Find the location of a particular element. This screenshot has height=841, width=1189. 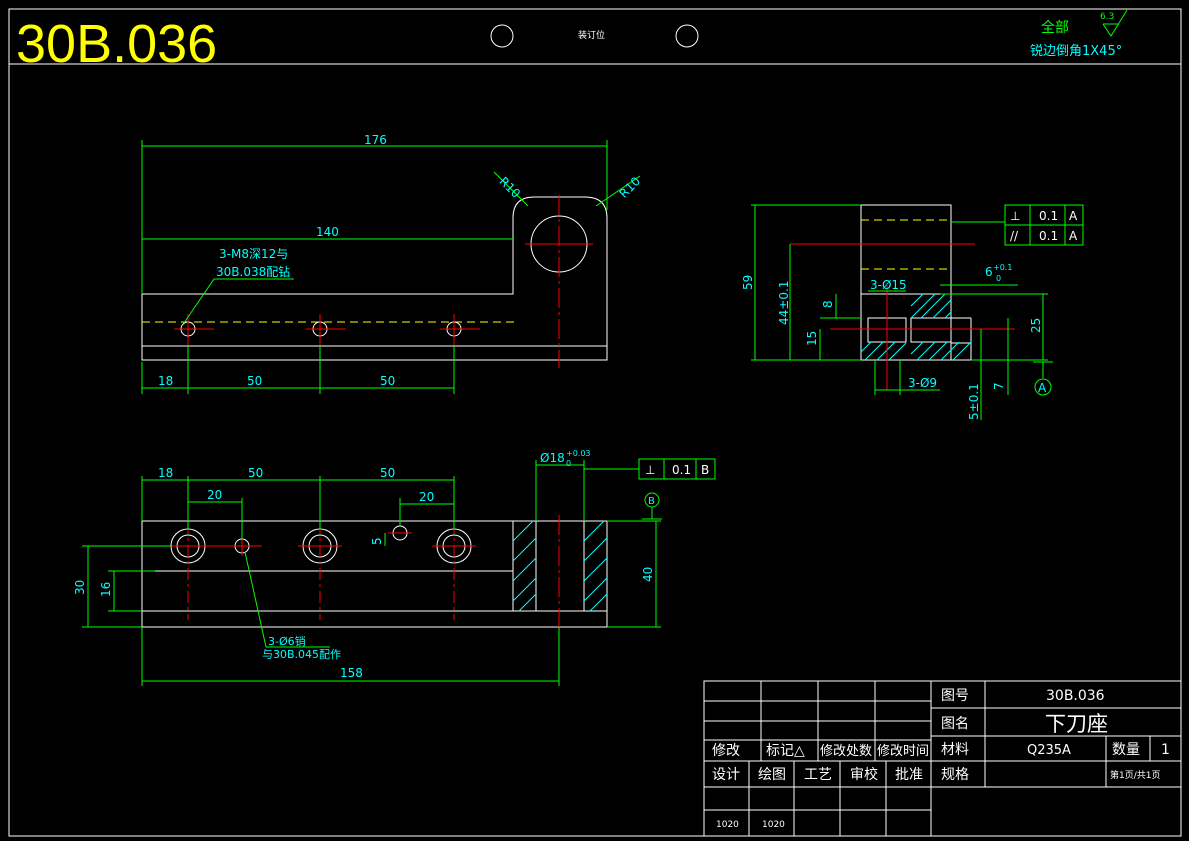

holes-15: 3-Ø15 is located at coordinates (888, 285).